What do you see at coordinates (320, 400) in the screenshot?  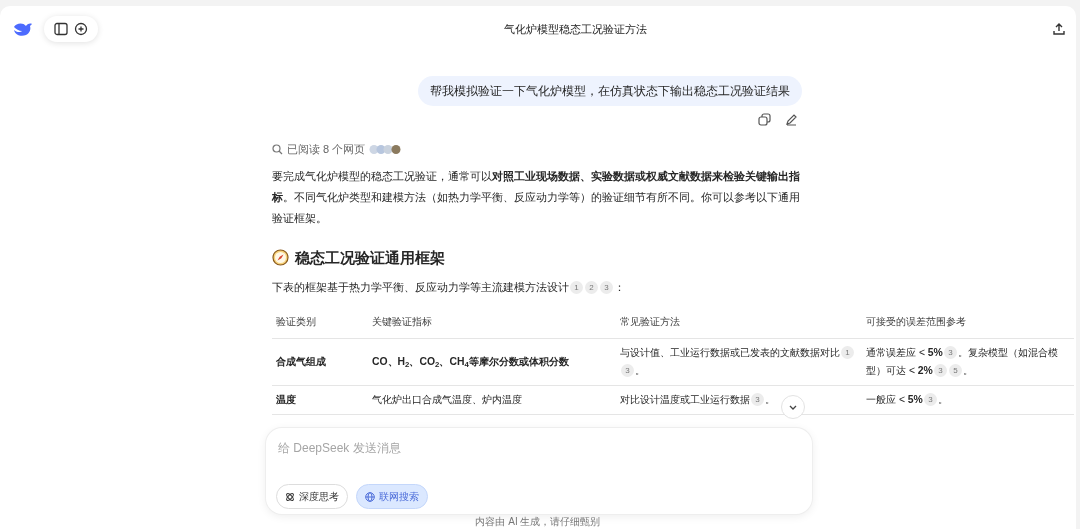 I see `table-cell: 温度` at bounding box center [320, 400].